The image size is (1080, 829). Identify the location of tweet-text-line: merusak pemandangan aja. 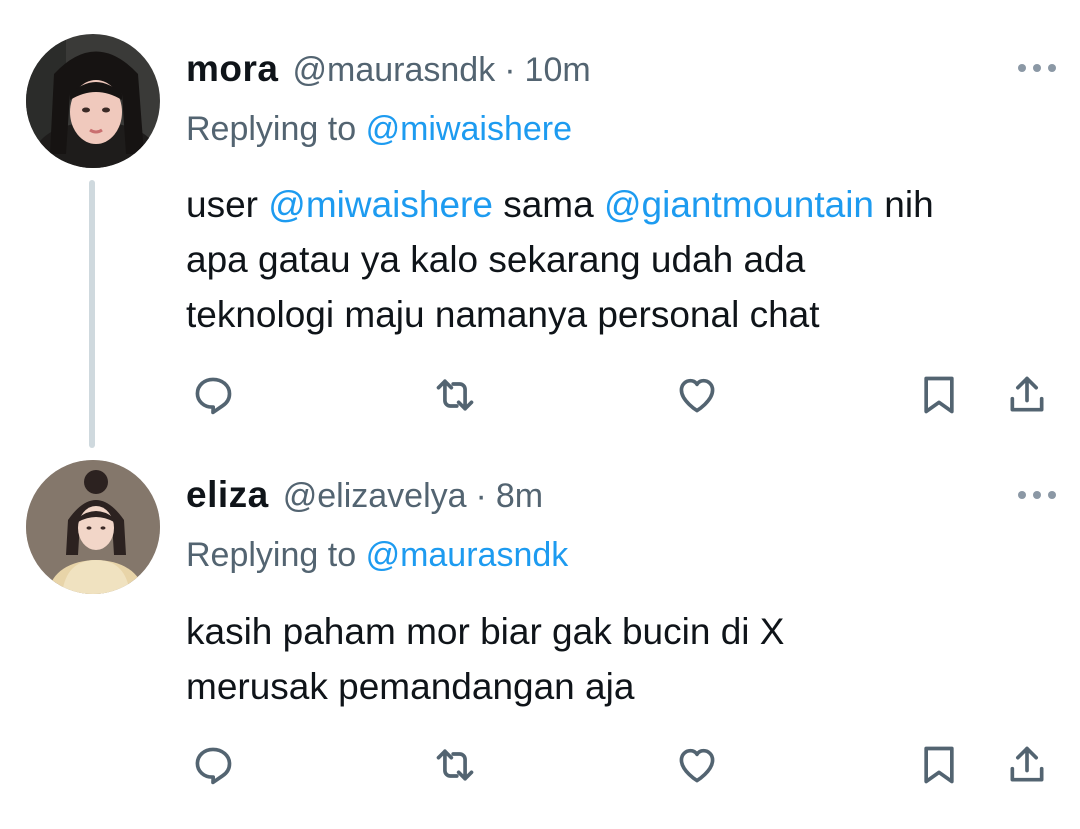
(410, 686).